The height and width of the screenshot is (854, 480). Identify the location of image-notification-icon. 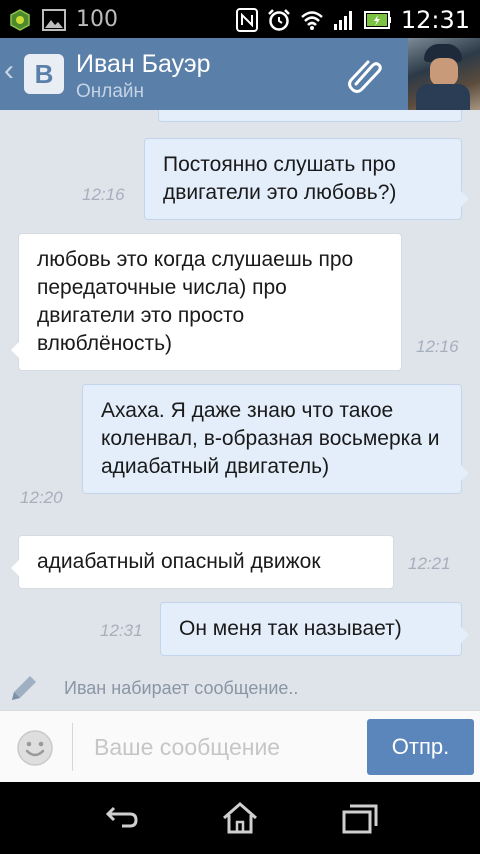
(54, 19).